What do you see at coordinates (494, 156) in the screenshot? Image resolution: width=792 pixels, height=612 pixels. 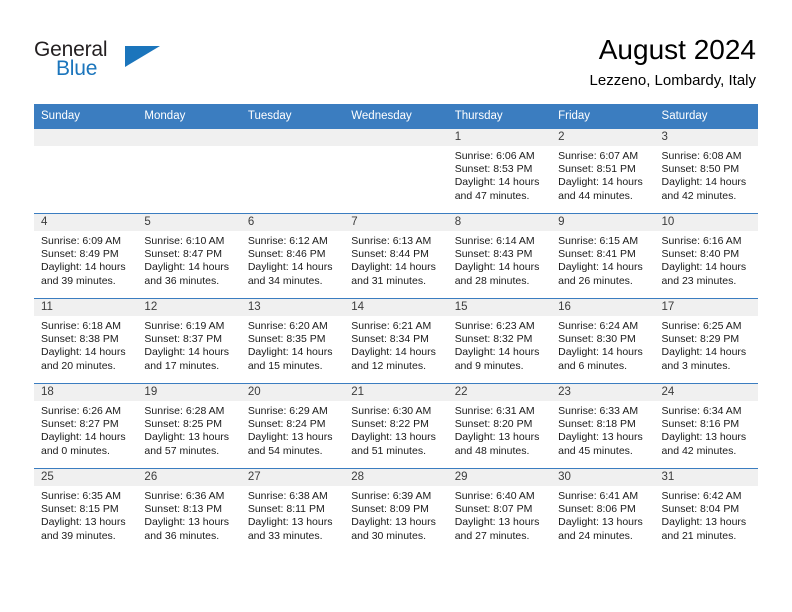 I see `sunrise-text: Sunrise: 6:06 AM` at bounding box center [494, 156].